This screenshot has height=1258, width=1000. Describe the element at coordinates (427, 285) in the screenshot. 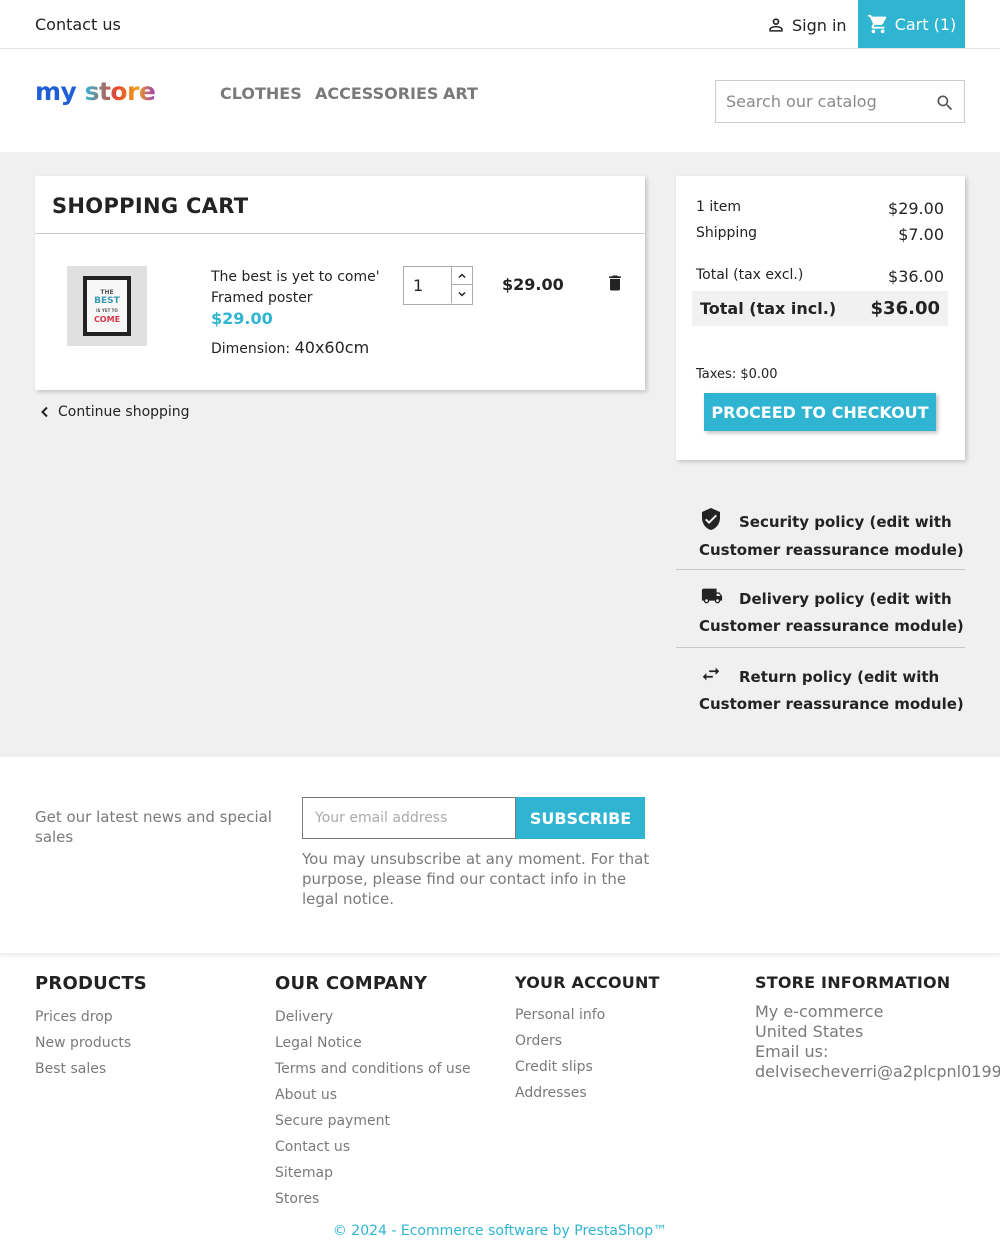

I see `quantity-input` at that location.